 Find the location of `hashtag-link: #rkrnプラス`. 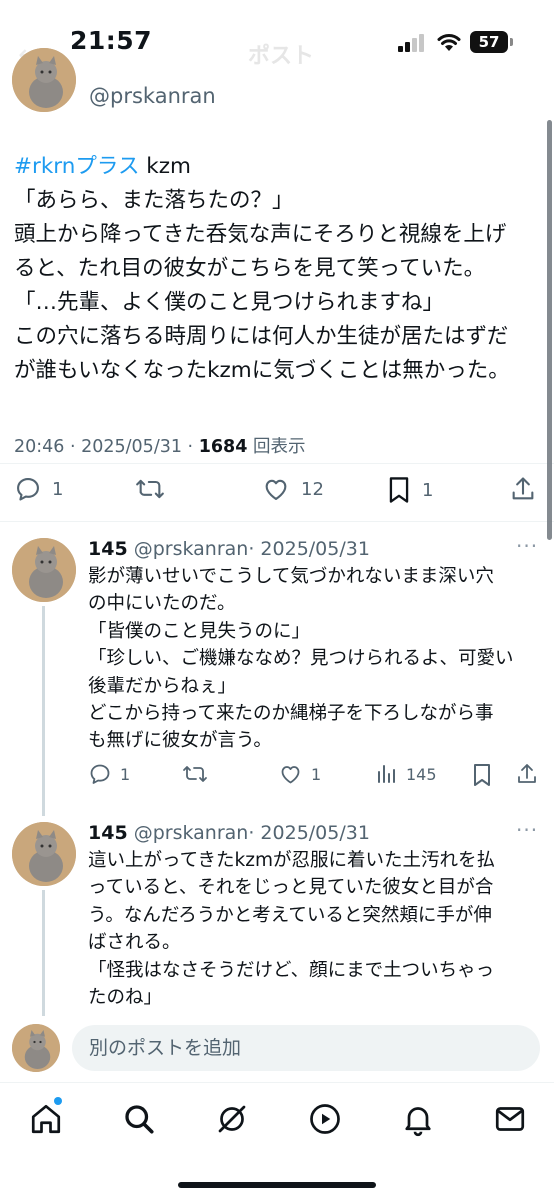

hashtag-link: #rkrnプラス is located at coordinates (76, 166).